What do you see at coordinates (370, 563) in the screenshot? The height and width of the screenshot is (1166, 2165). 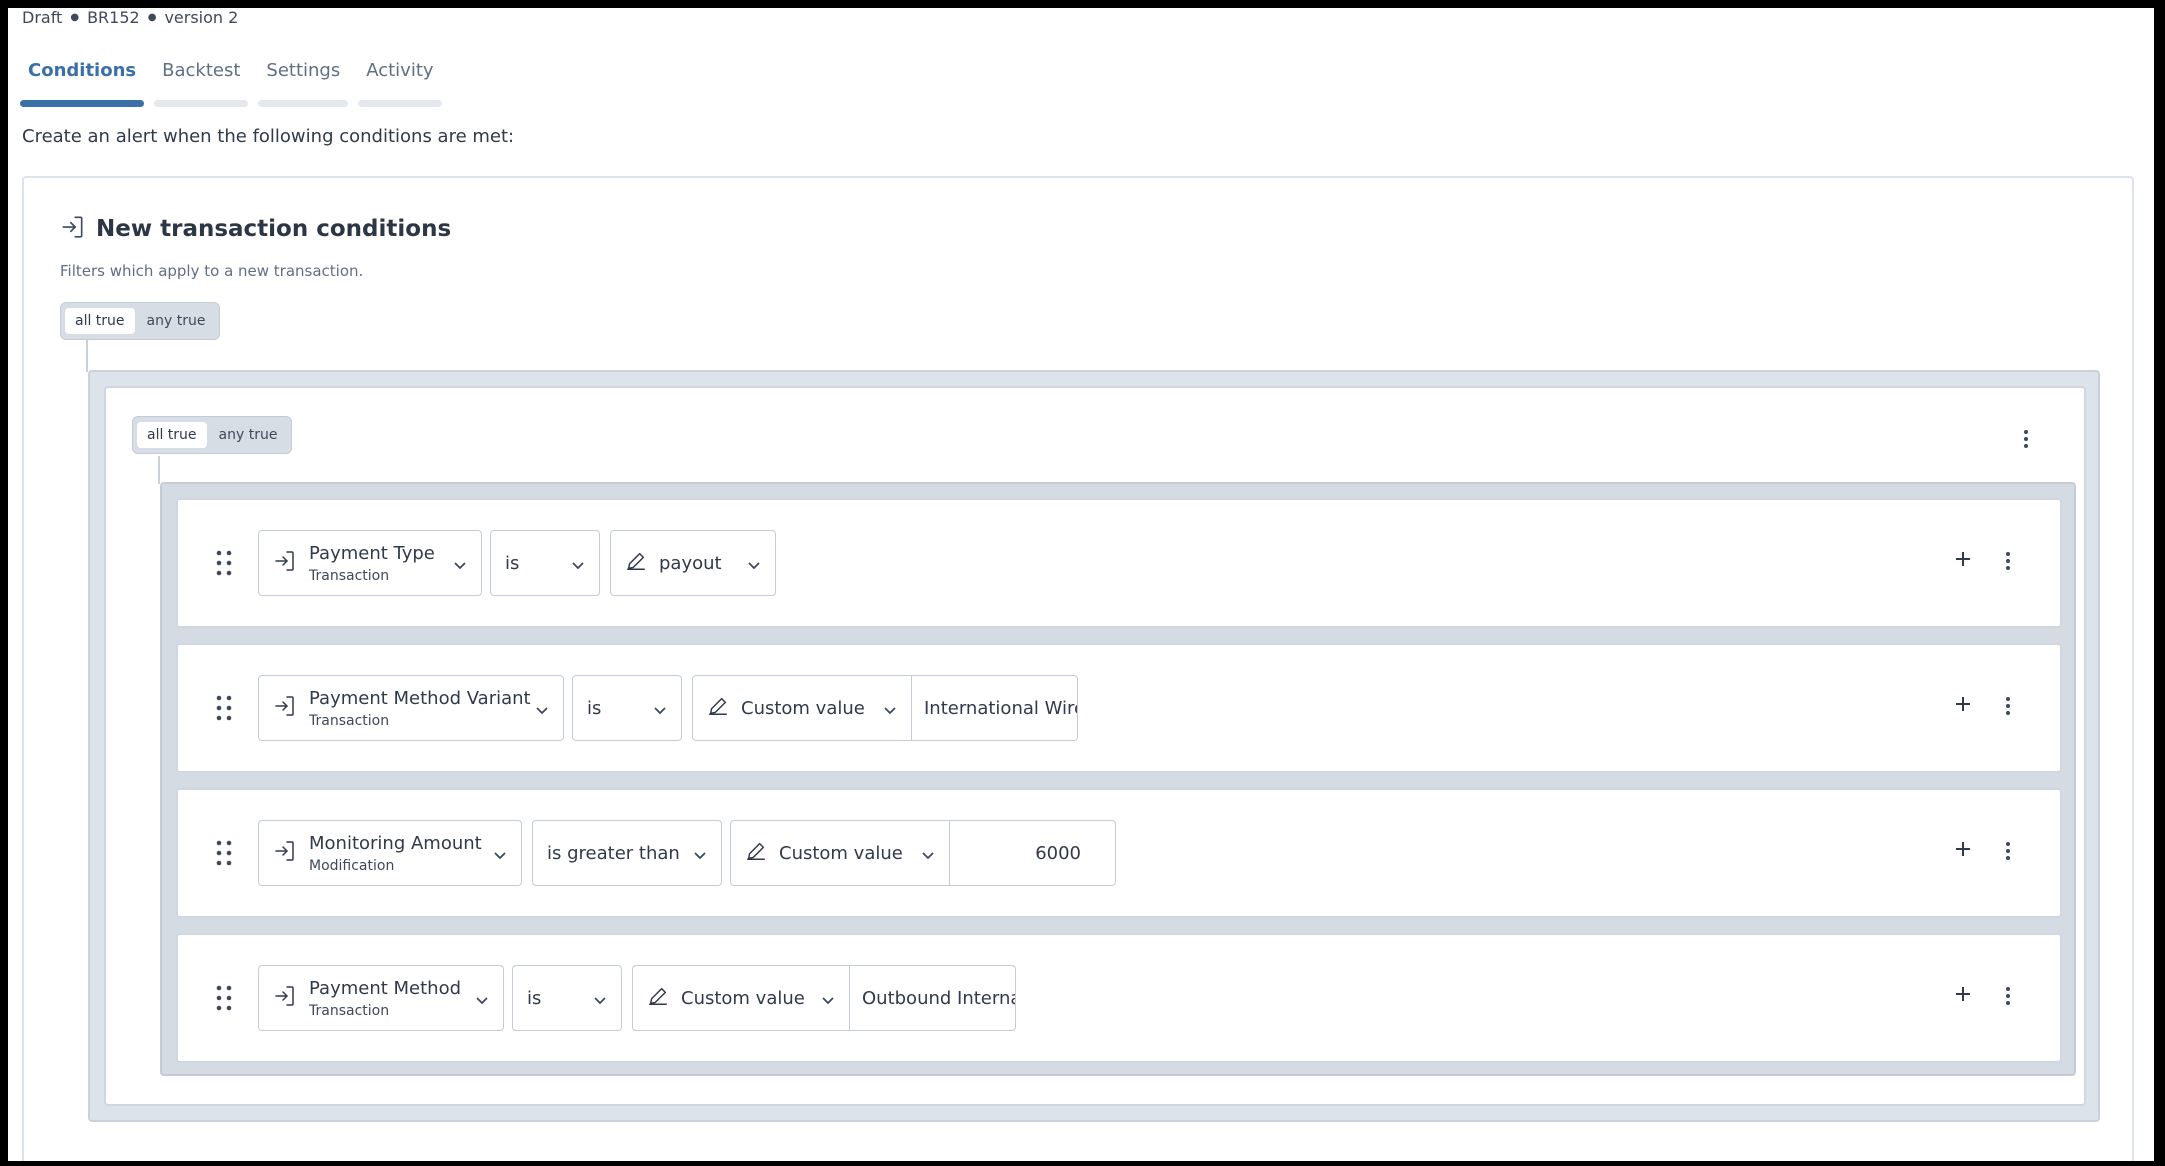 I see `field-select: Payment Type Transaction` at bounding box center [370, 563].